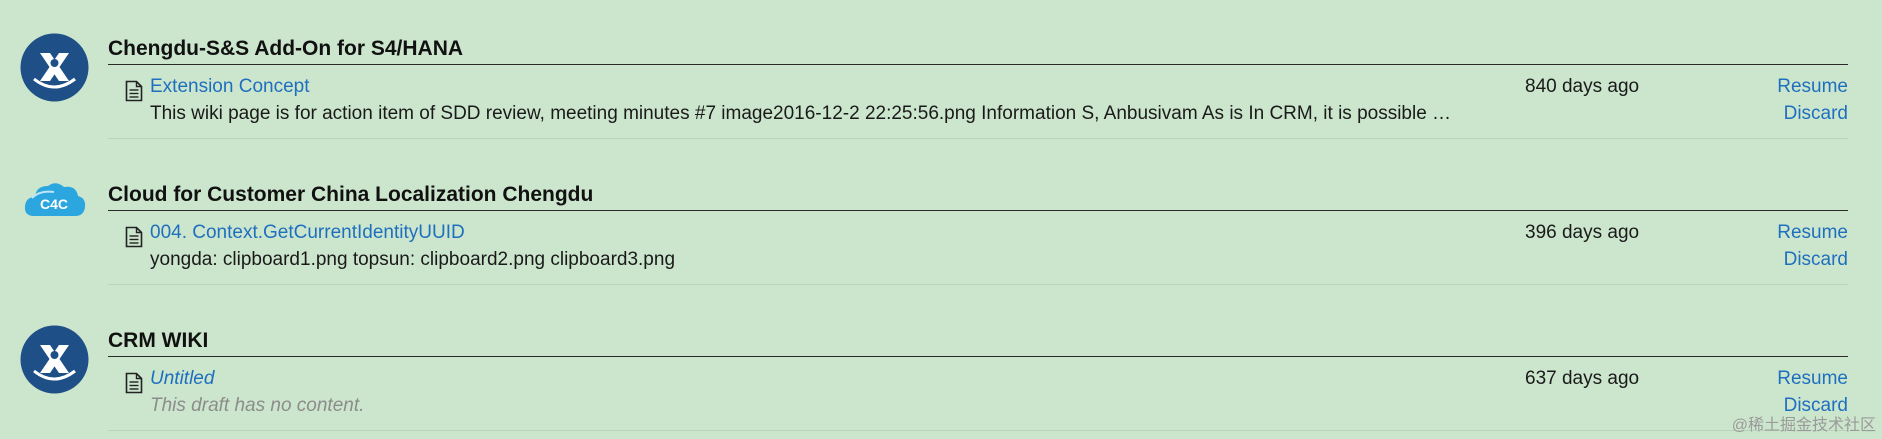 Image resolution: width=1882 pixels, height=439 pixels. Describe the element at coordinates (182, 379) in the screenshot. I see `draft-title-link: Untitled` at that location.